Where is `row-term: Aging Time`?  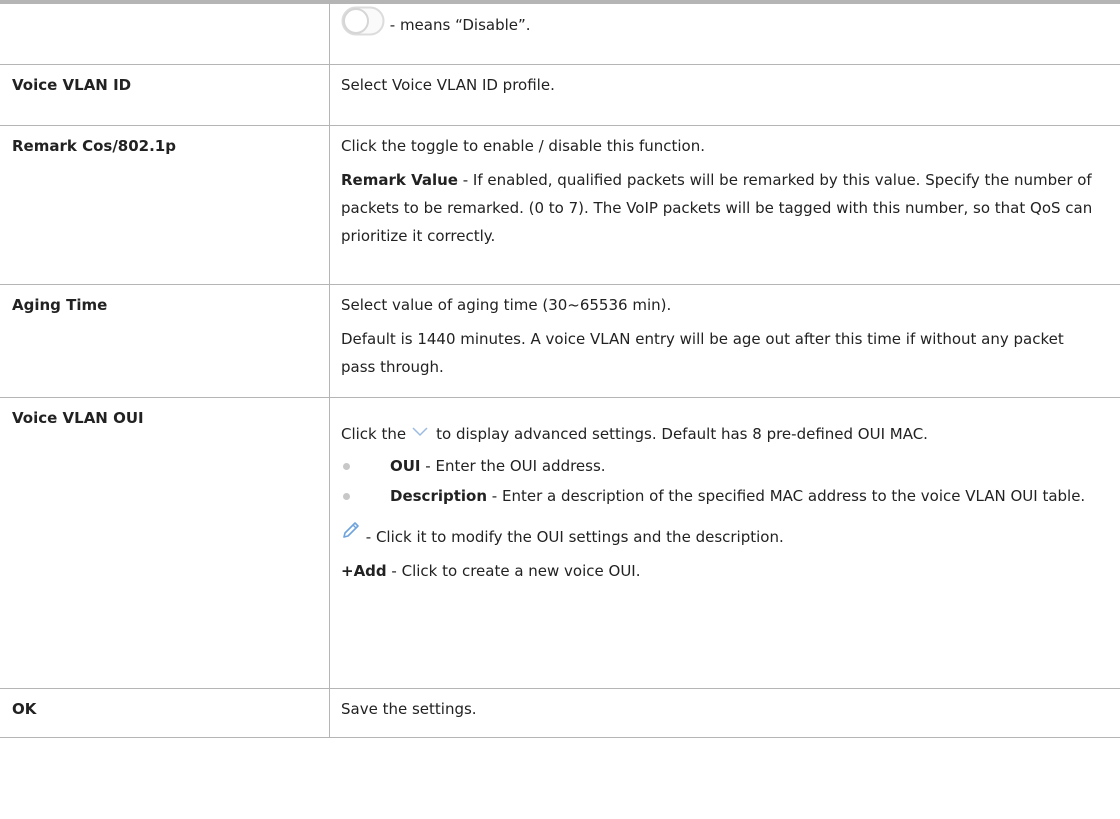
row-term: Aging Time is located at coordinates (165, 341).